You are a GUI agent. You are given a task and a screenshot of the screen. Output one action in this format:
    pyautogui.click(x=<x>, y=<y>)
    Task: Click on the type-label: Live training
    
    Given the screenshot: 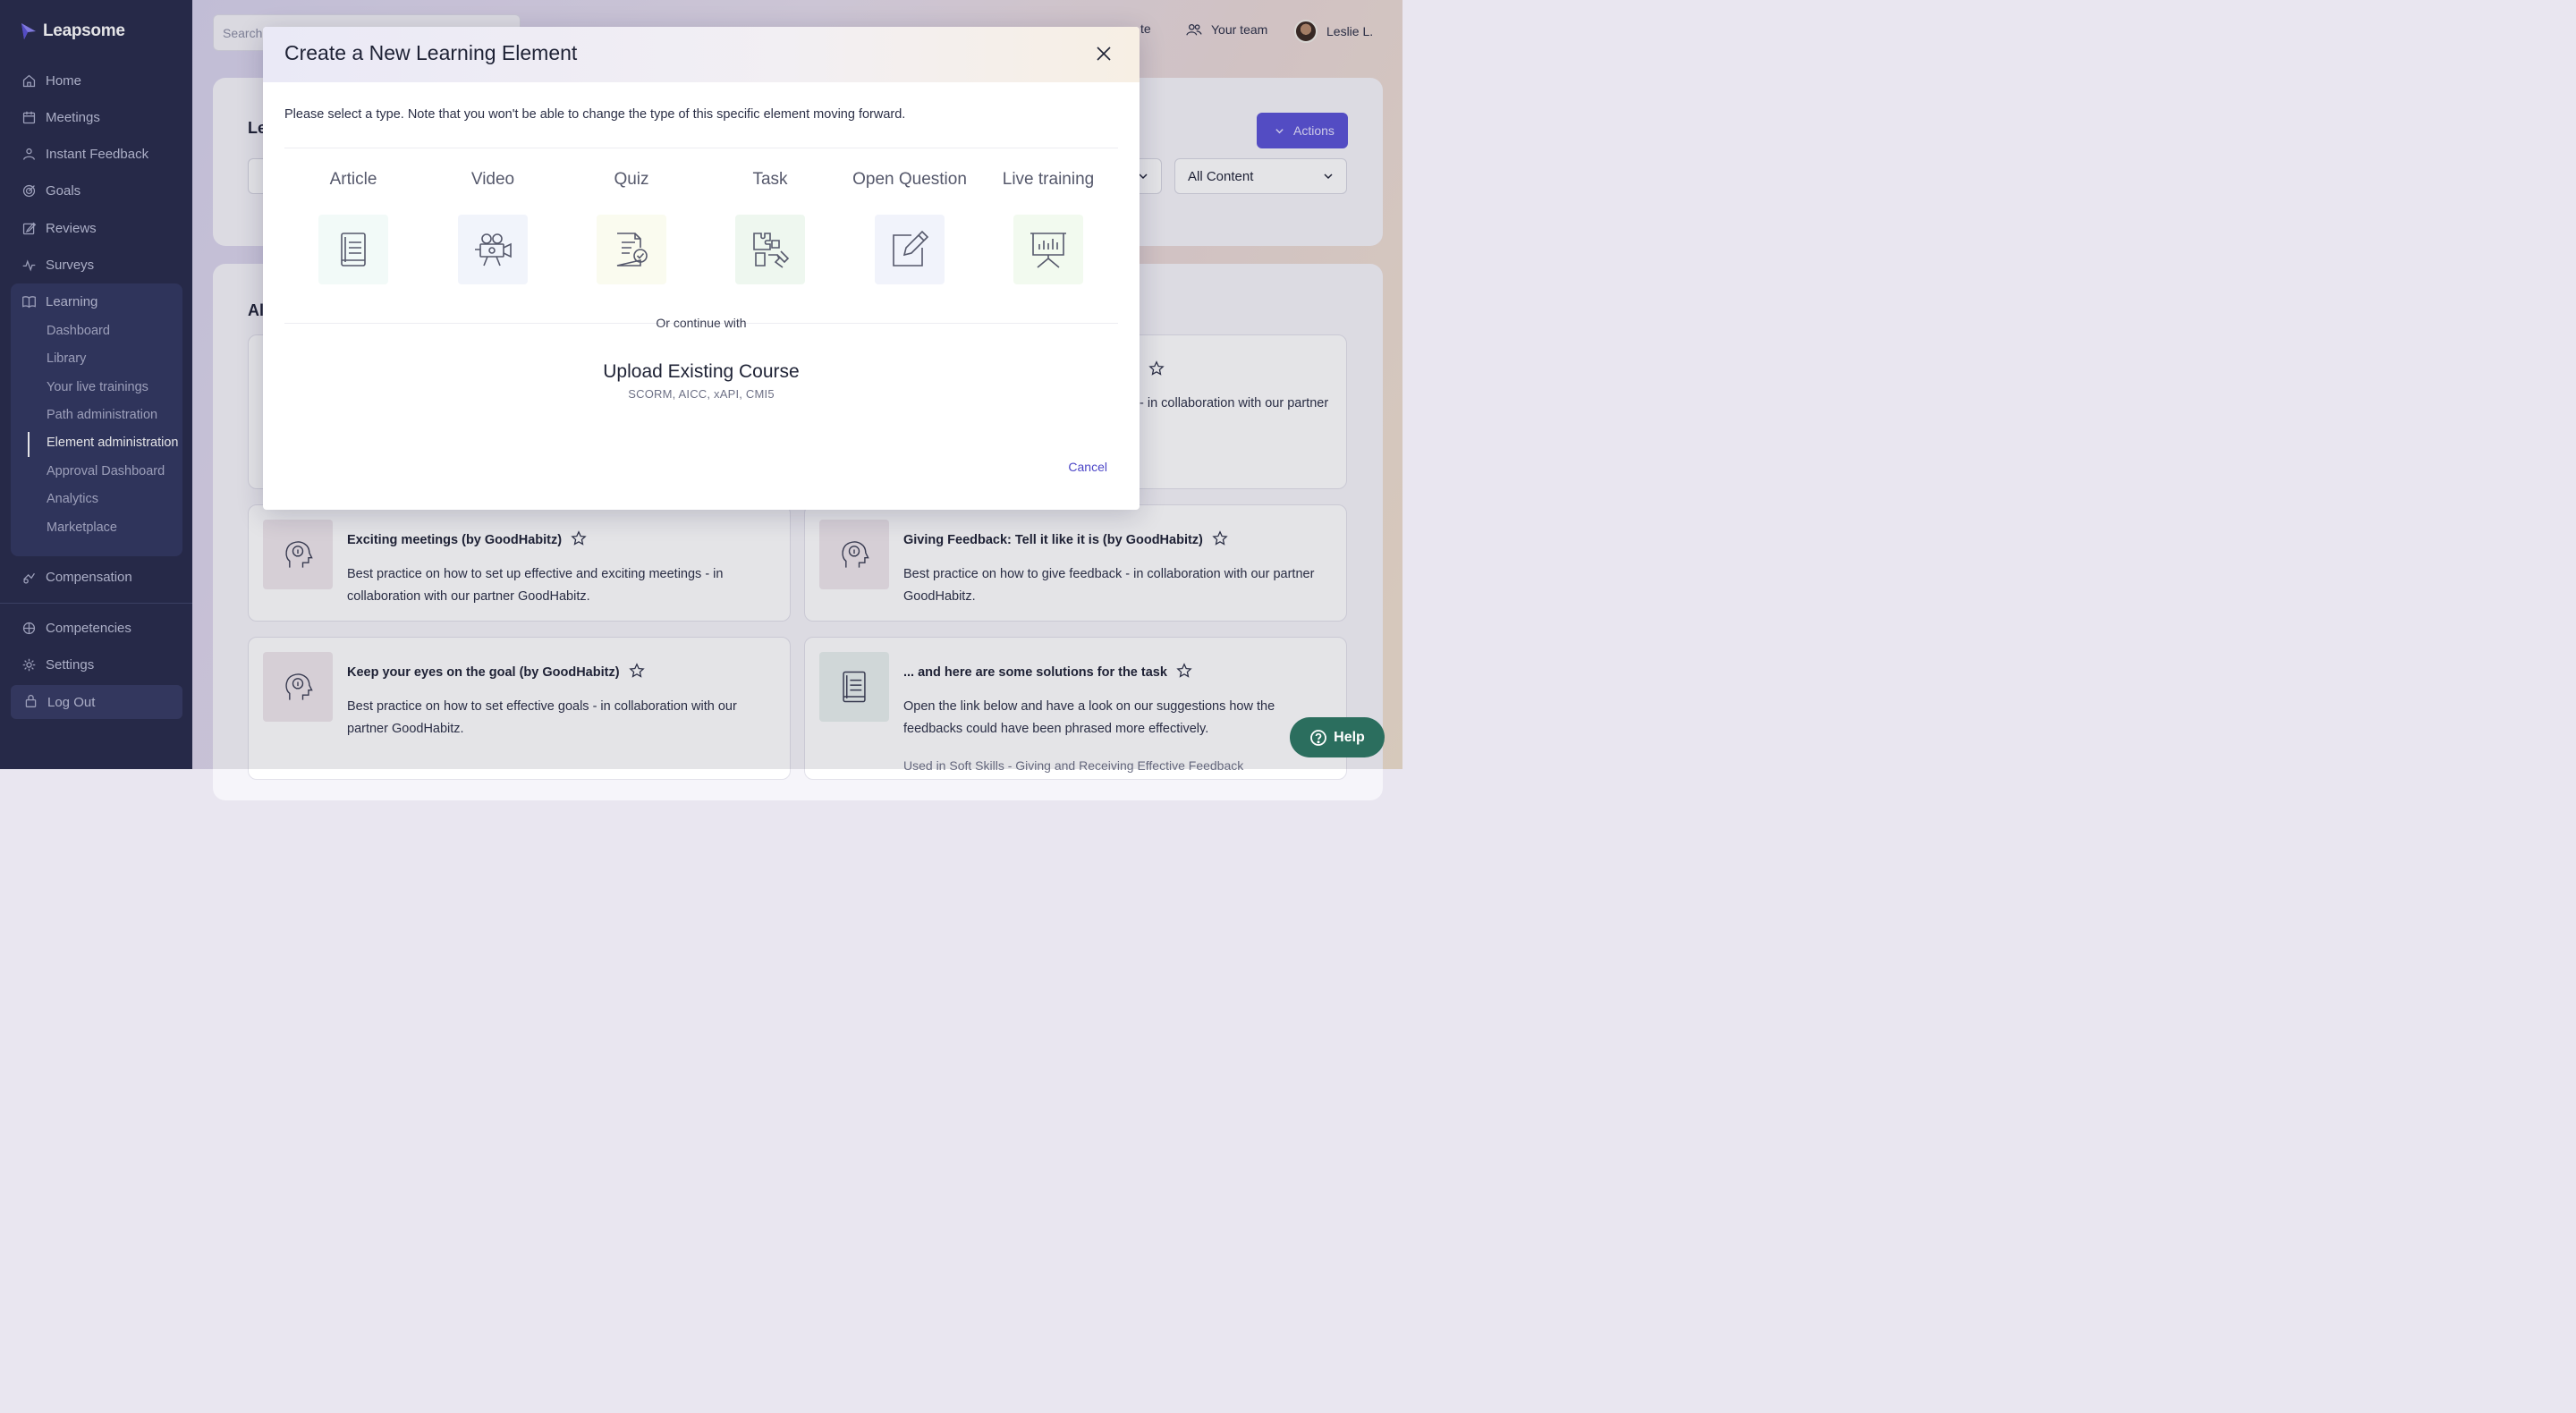 What is the action you would take?
    pyautogui.click(x=1048, y=179)
    